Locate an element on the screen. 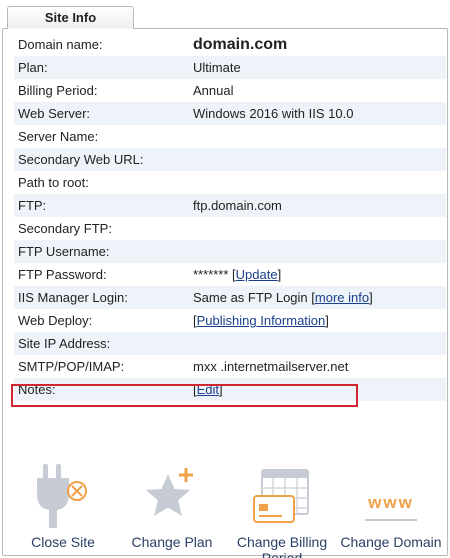  row-ftp-password: FTP Password: ******* [Update] is located at coordinates (230, 274).